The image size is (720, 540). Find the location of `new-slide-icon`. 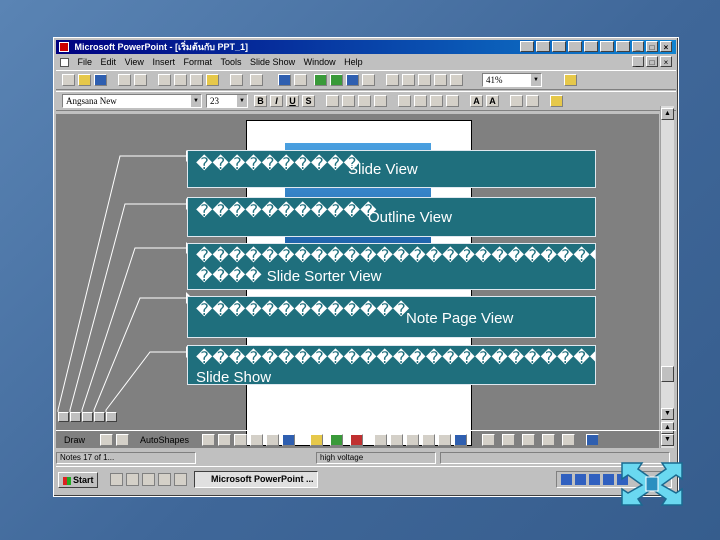

new-slide-icon is located at coordinates (392, 80).